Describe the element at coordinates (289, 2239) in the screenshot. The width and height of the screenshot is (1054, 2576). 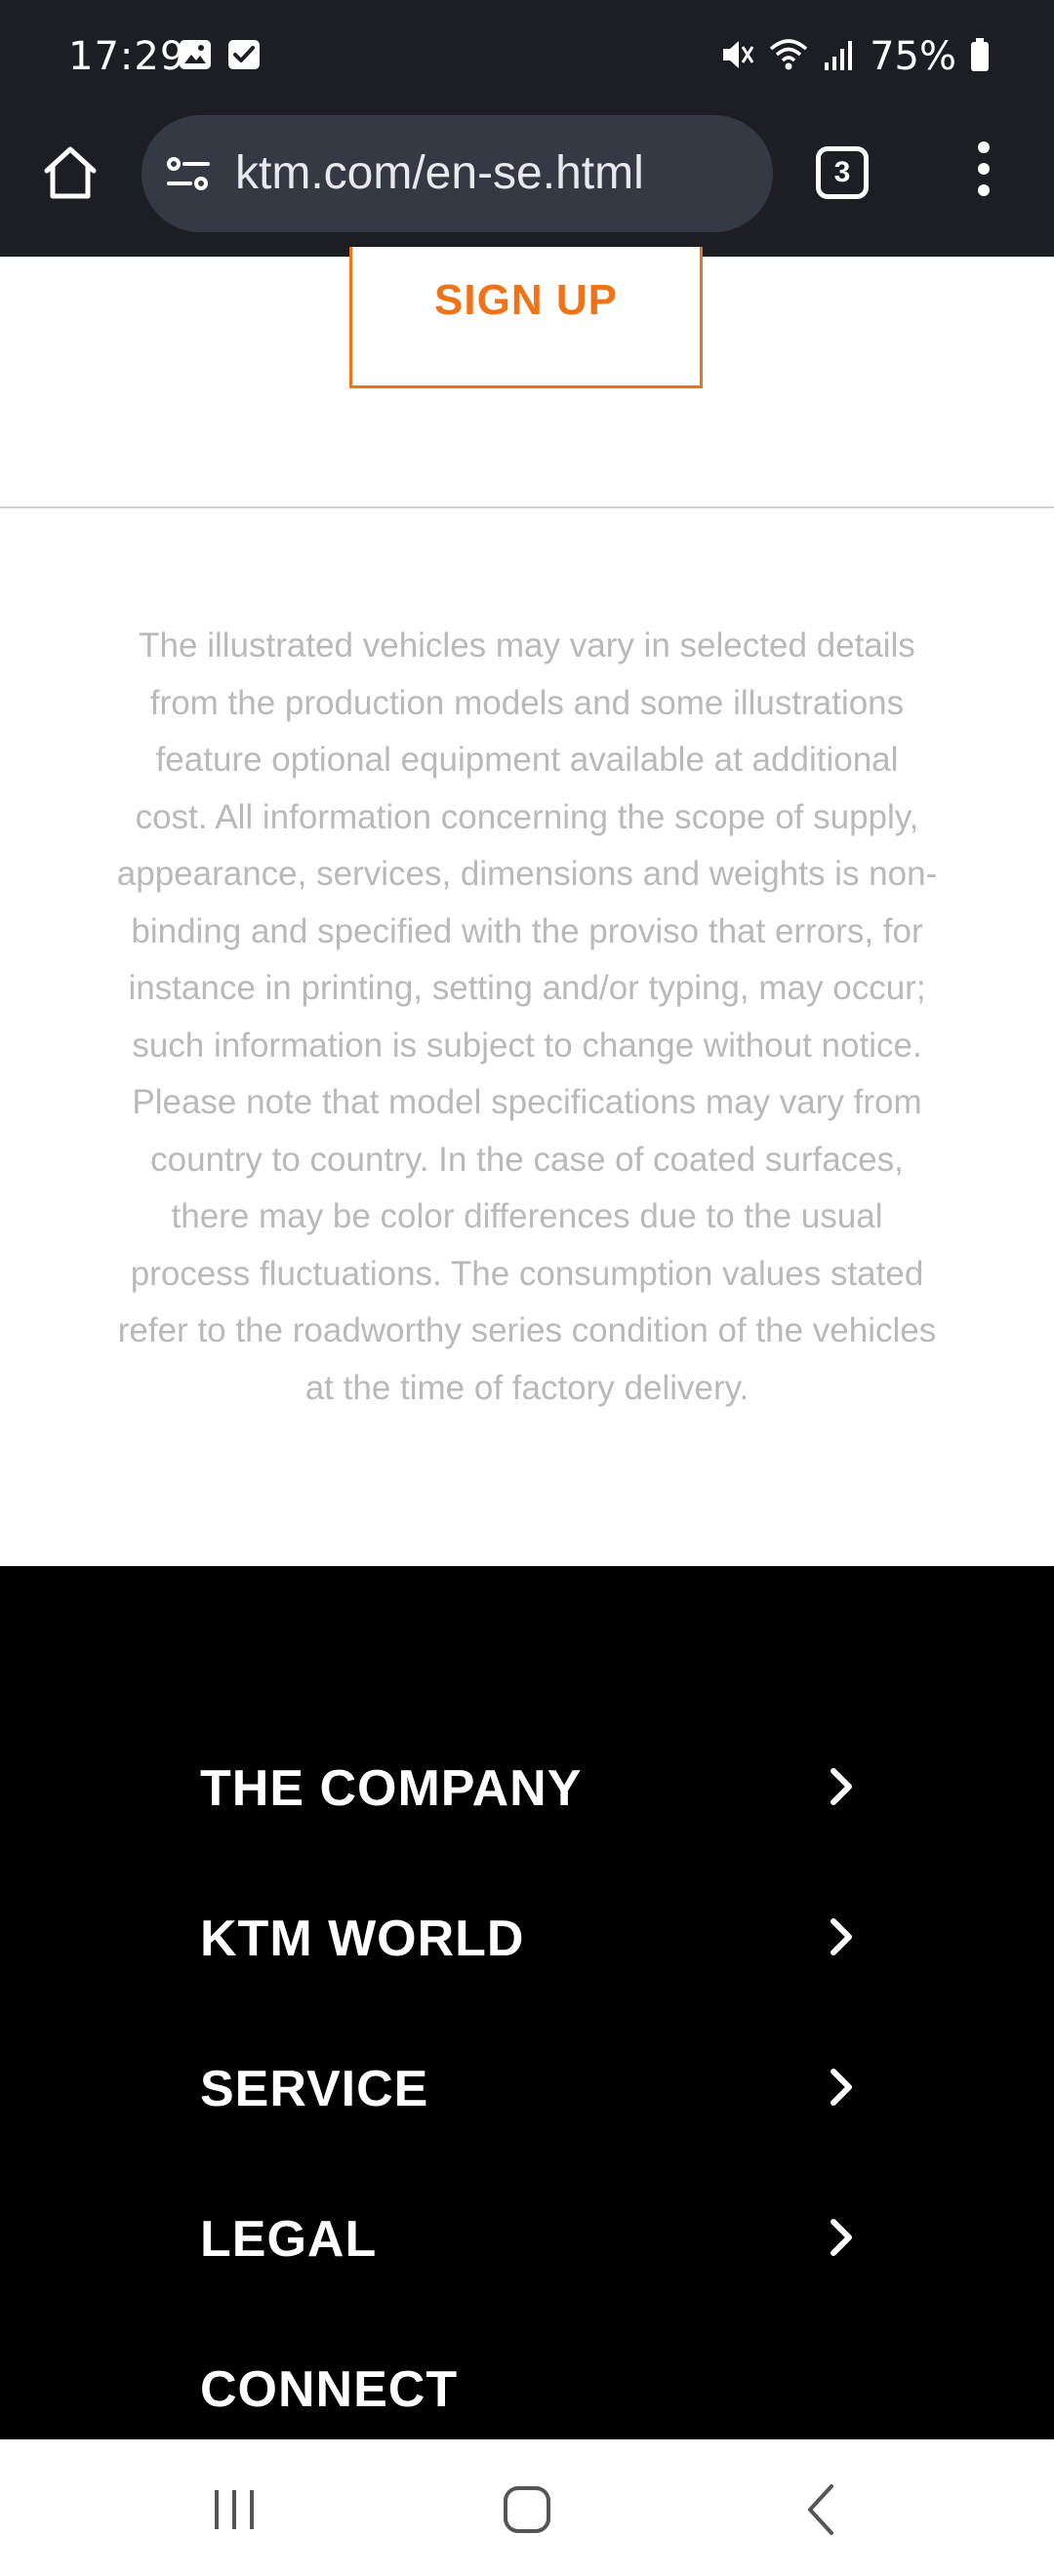
I see `footer-item-label: LEGAL` at that location.